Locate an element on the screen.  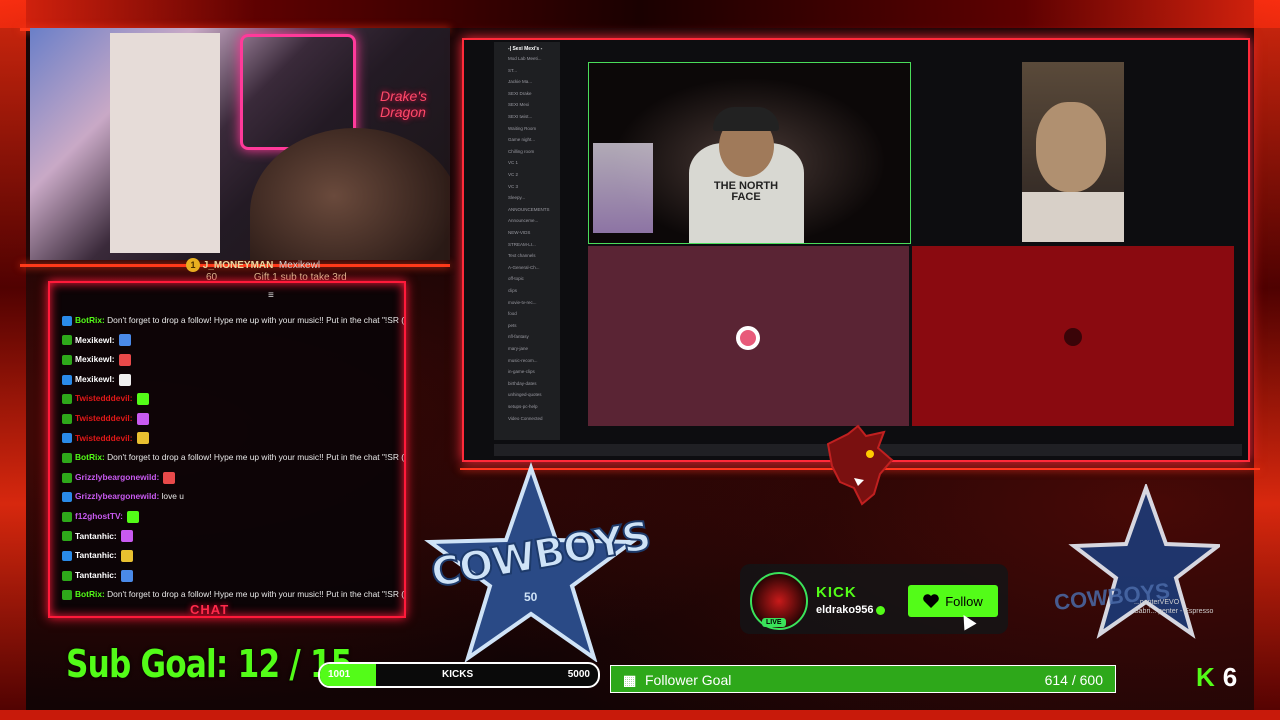
webcam-door is located at coordinates (165, 143).